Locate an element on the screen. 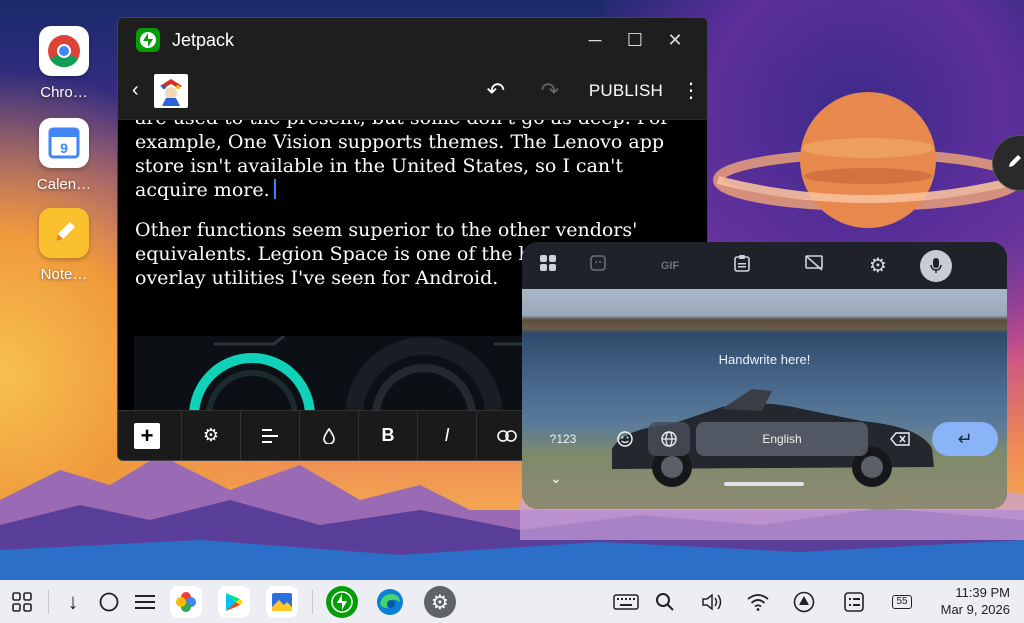 This screenshot has height=623, width=1024. gif-button: GIF is located at coordinates (670, 266).